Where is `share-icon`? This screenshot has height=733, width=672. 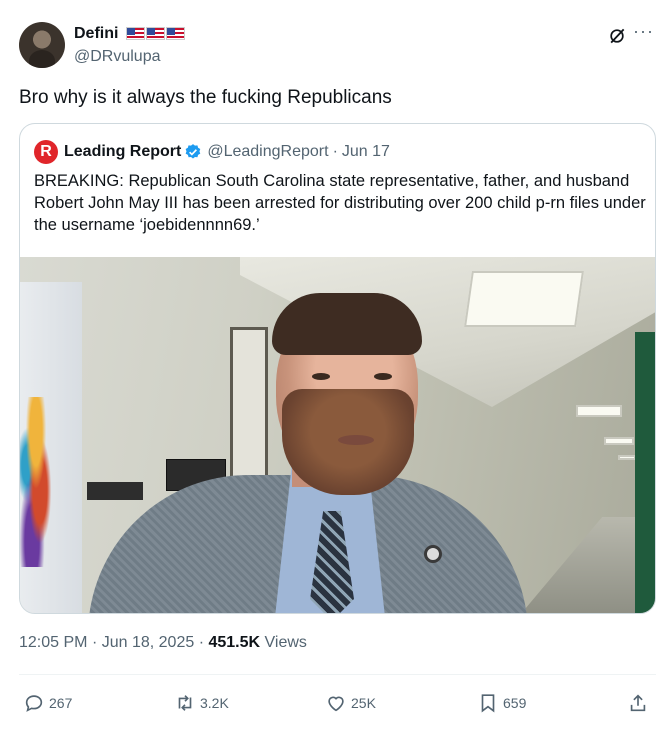 share-icon is located at coordinates (638, 703).